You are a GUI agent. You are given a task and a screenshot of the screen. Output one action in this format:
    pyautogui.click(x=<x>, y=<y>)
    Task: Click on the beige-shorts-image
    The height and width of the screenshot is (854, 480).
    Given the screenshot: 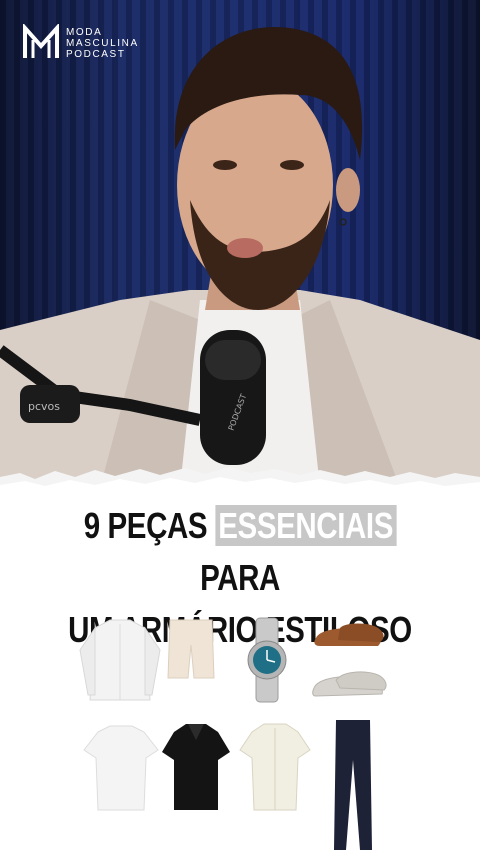 What is the action you would take?
    pyautogui.click(x=191, y=649)
    